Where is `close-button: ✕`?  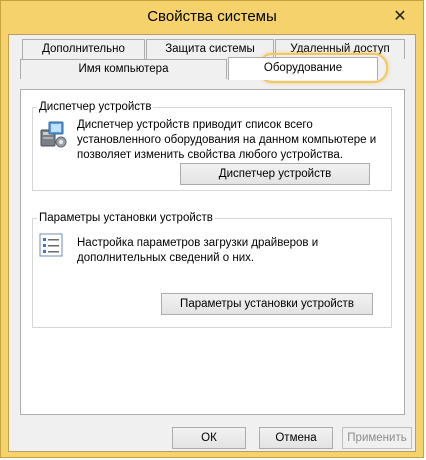
close-button: ✕ is located at coordinates (400, 16).